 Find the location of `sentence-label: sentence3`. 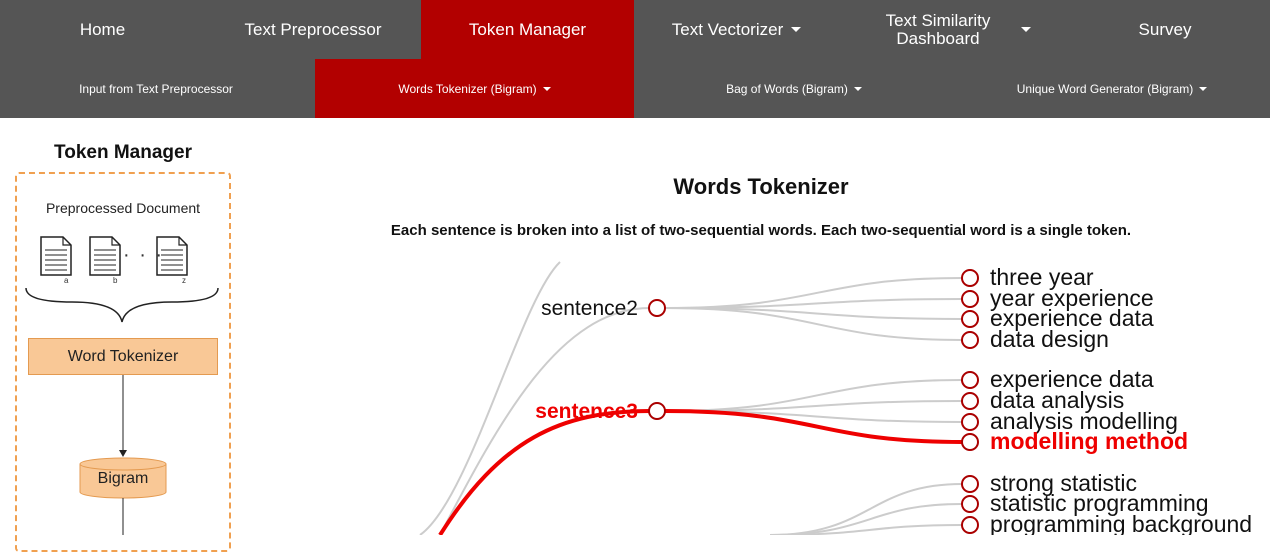

sentence-label: sentence3 is located at coordinates (586, 411).